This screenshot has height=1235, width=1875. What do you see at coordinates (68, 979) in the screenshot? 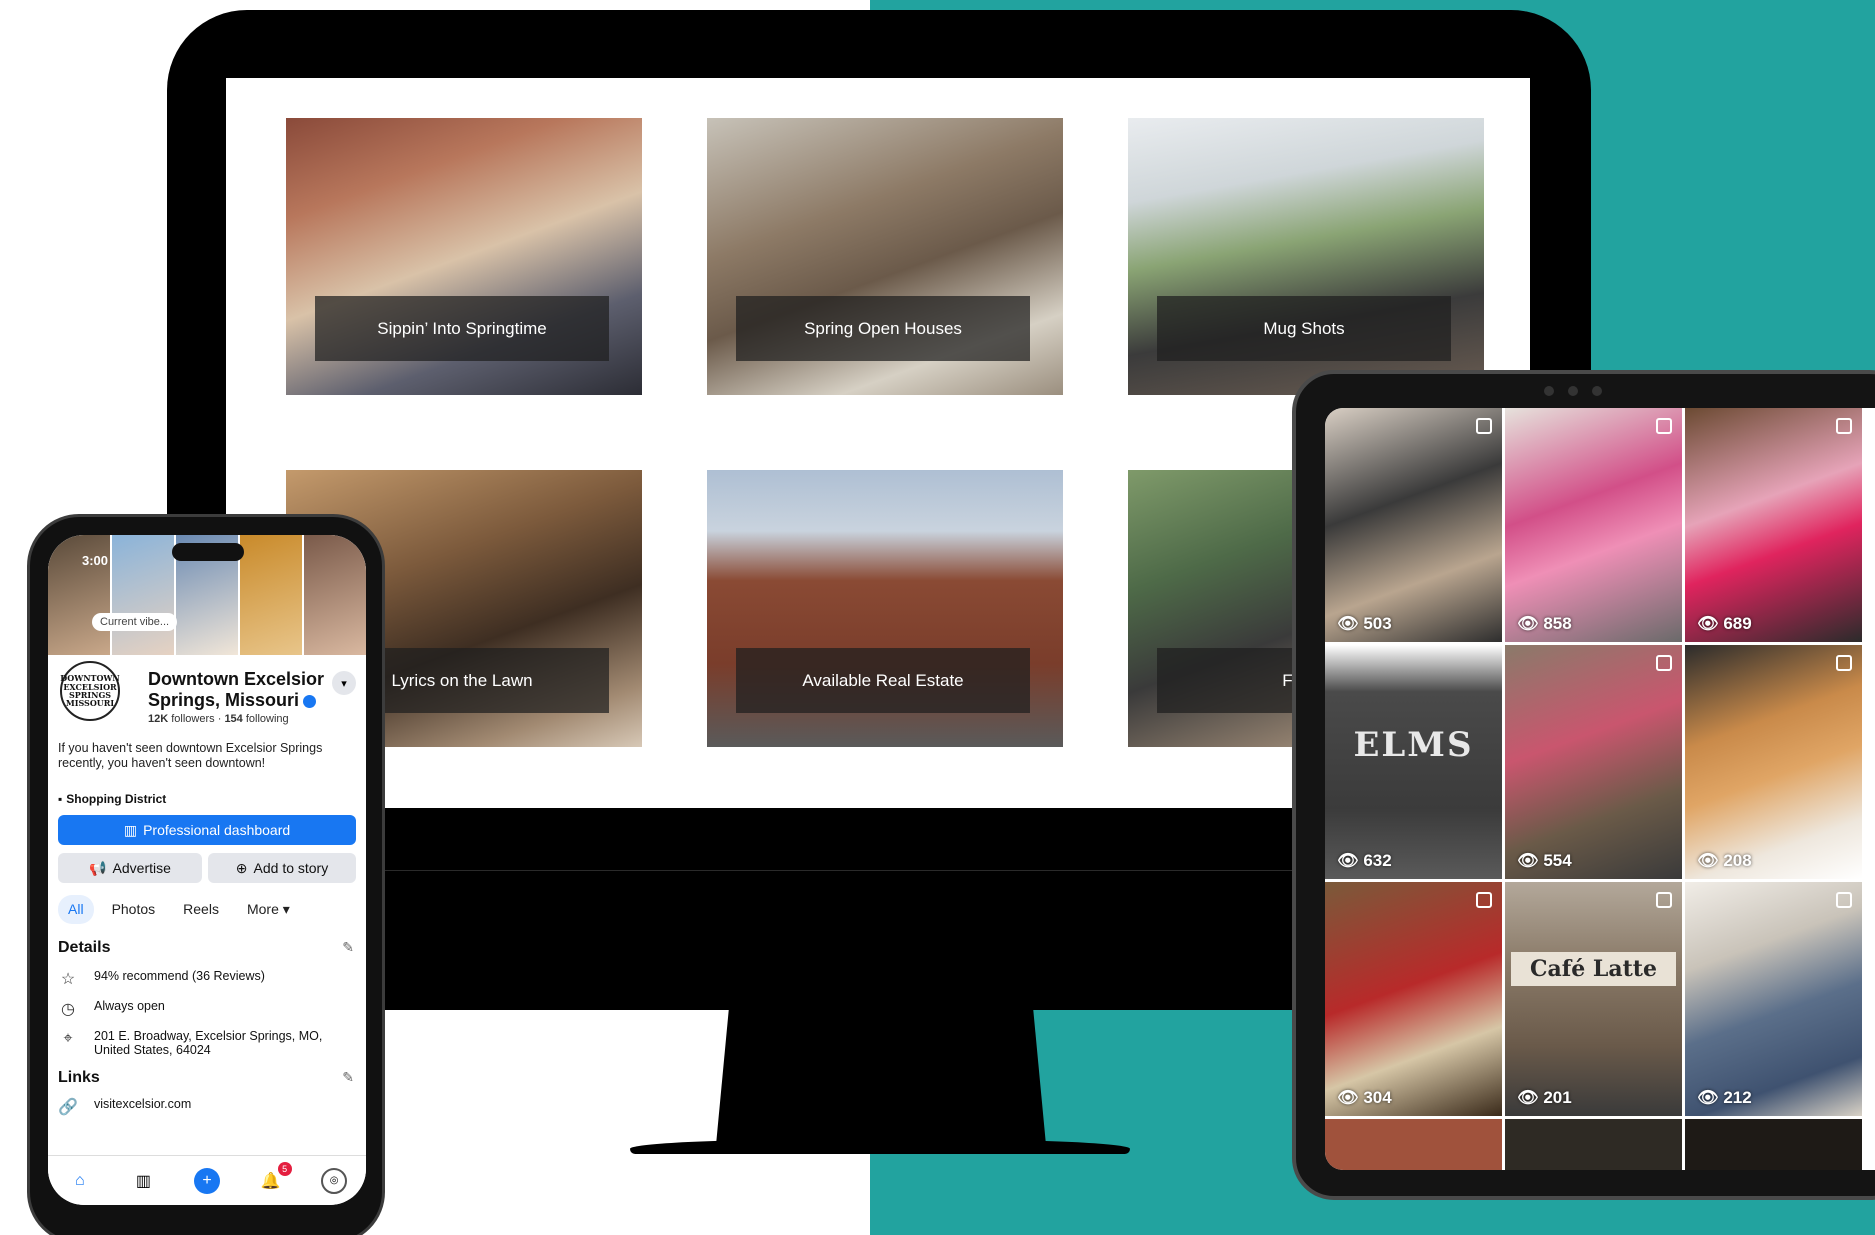
I see `star-icon: ☆` at bounding box center [68, 979].